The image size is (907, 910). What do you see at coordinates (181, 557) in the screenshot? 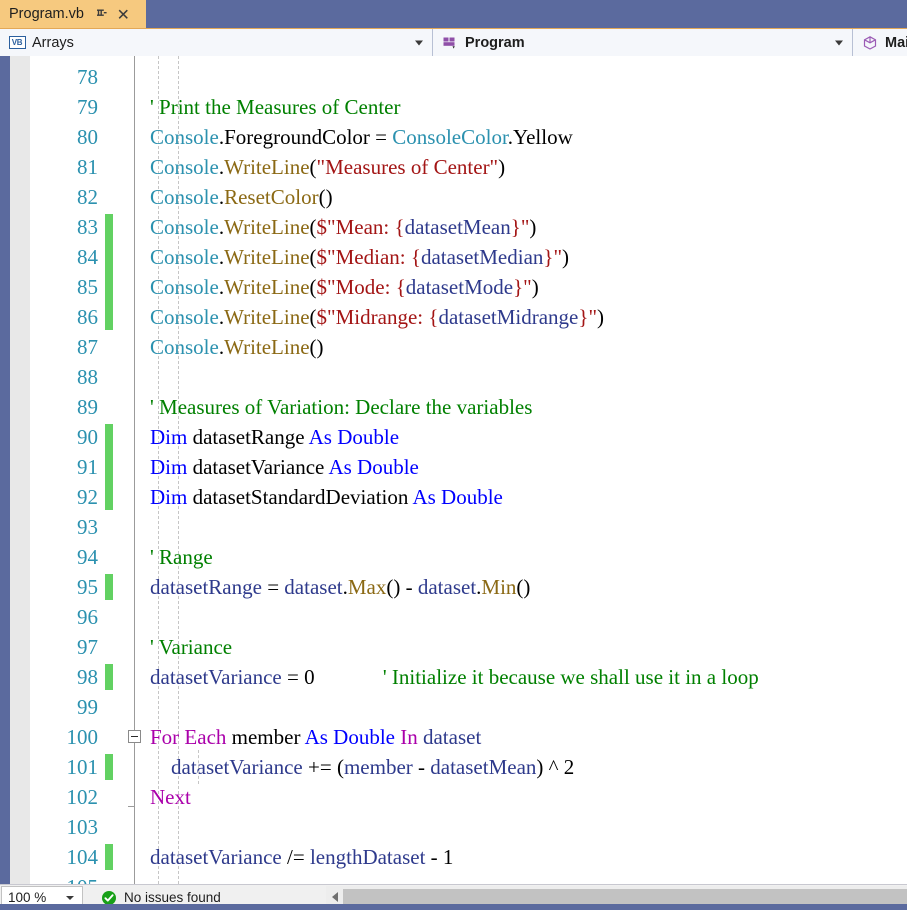
I see `code-line: ' Range` at bounding box center [181, 557].